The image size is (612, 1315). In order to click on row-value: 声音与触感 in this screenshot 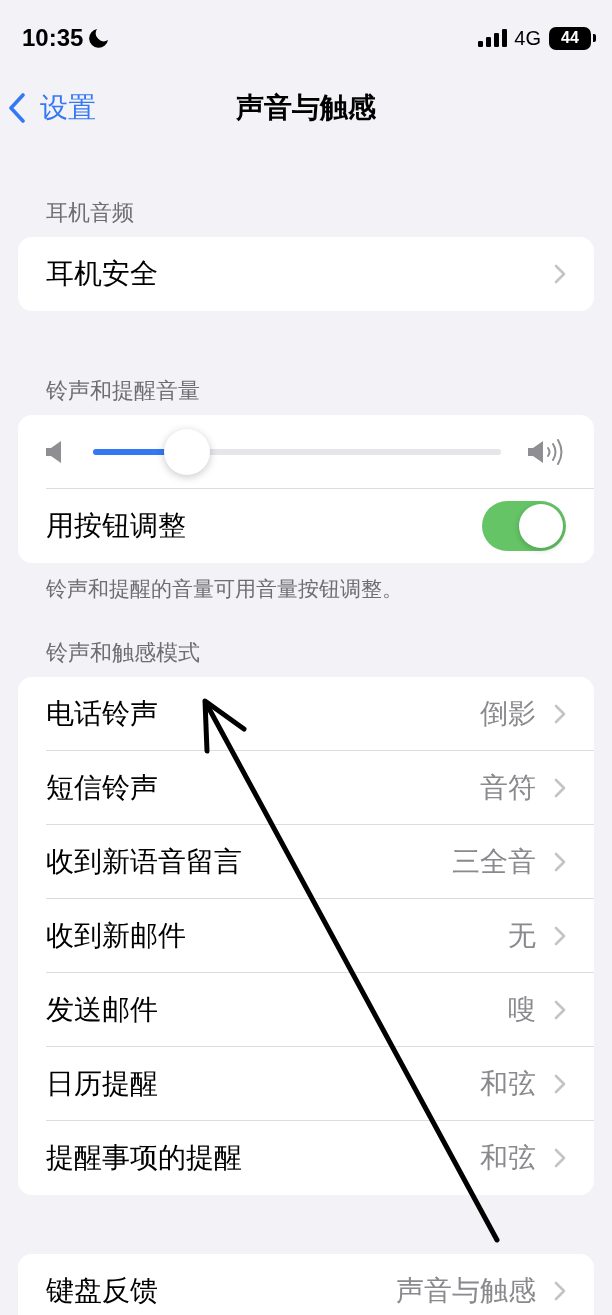, I will do `click(466, 1291)`.